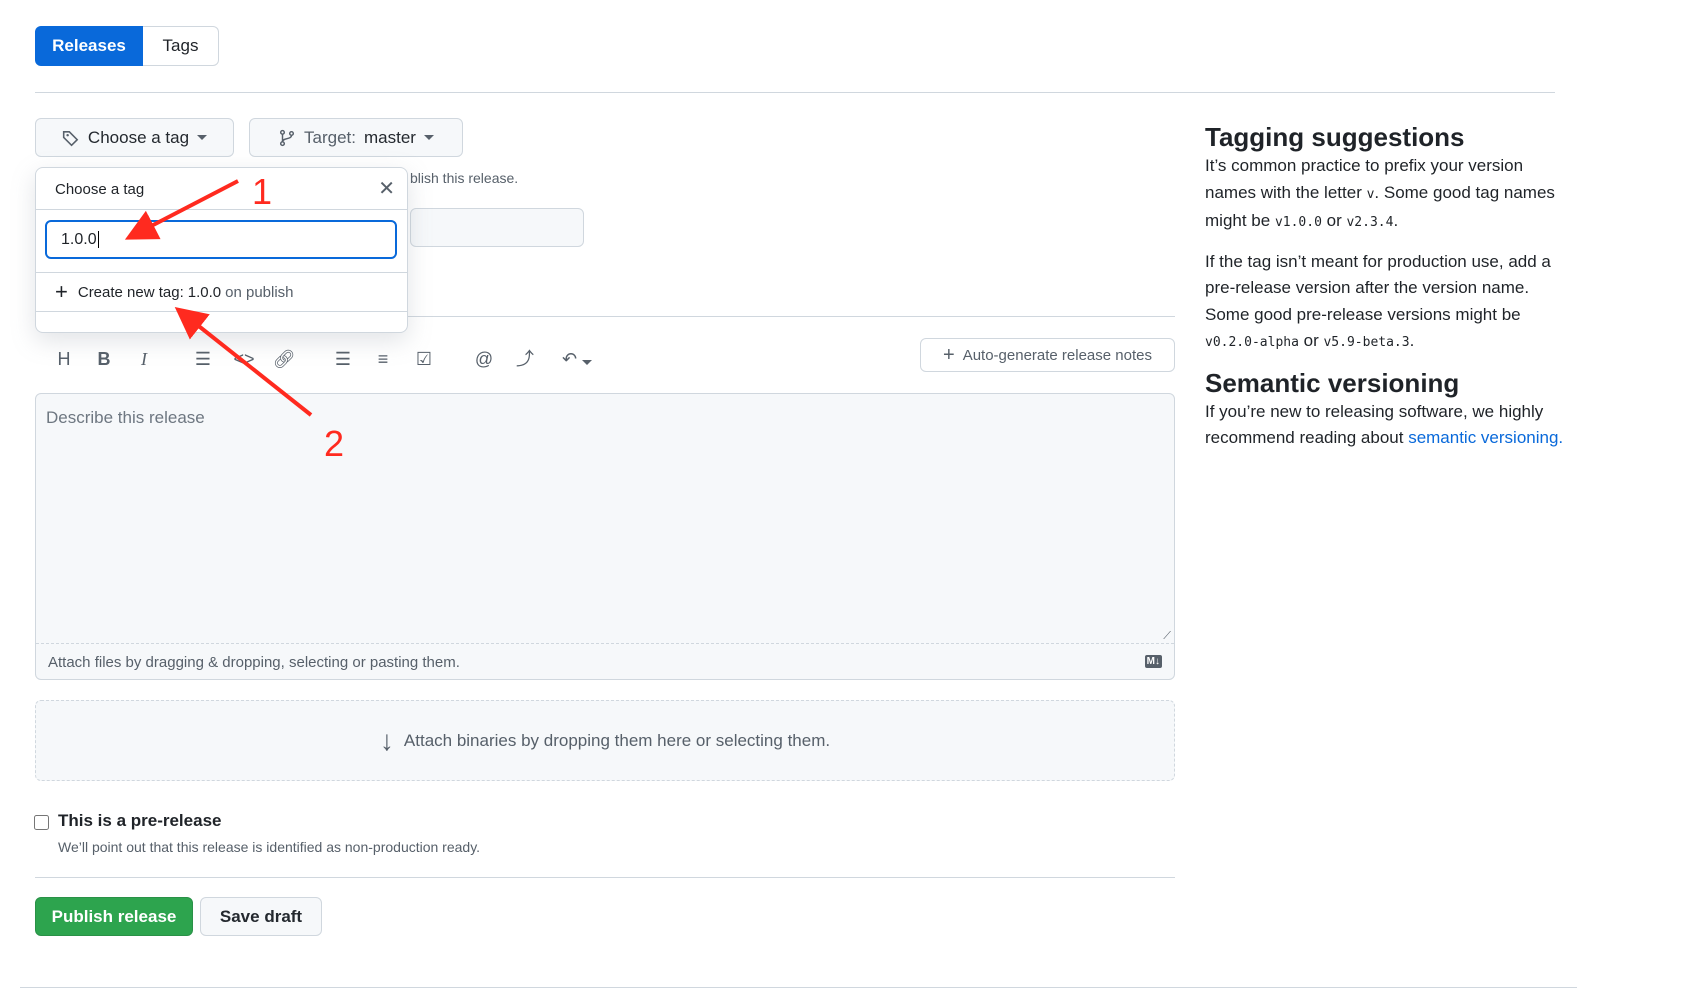 The image size is (1691, 990). Describe the element at coordinates (334, 443) in the screenshot. I see `annotation-label-2: 2` at that location.